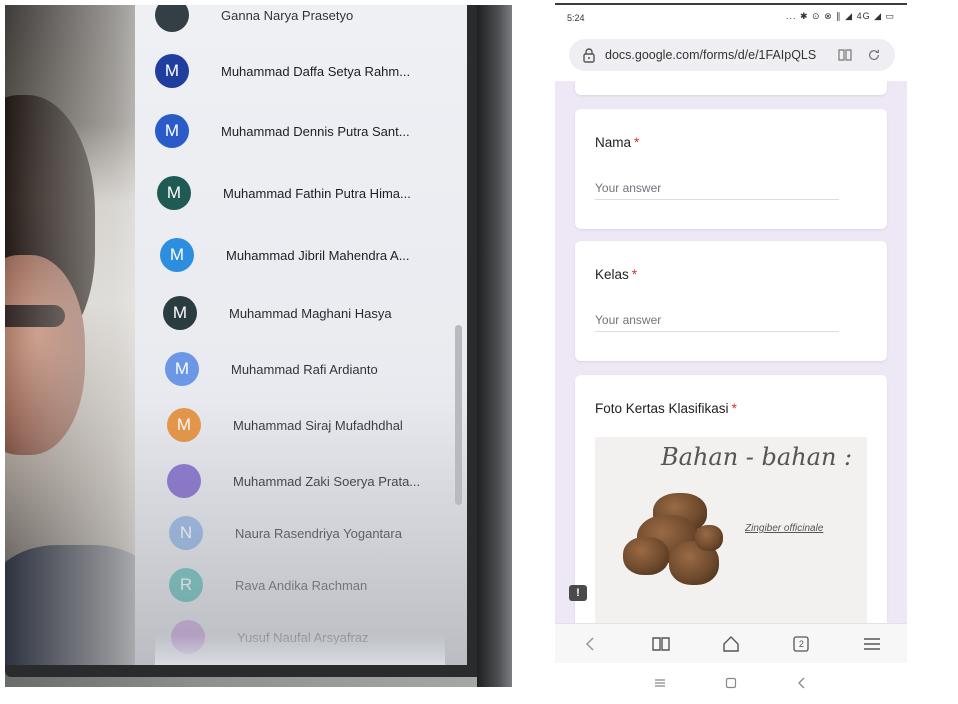 The image size is (958, 704). What do you see at coordinates (731, 88) in the screenshot?
I see `previous-card` at bounding box center [731, 88].